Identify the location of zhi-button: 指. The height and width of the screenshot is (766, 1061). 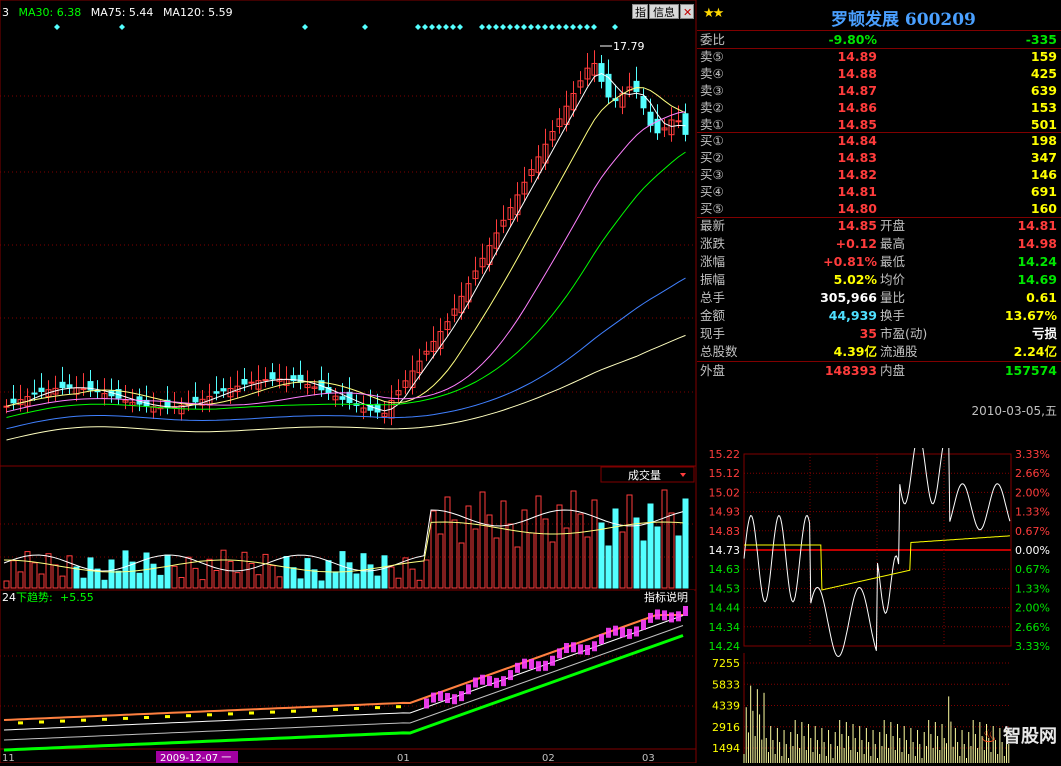
(640, 11).